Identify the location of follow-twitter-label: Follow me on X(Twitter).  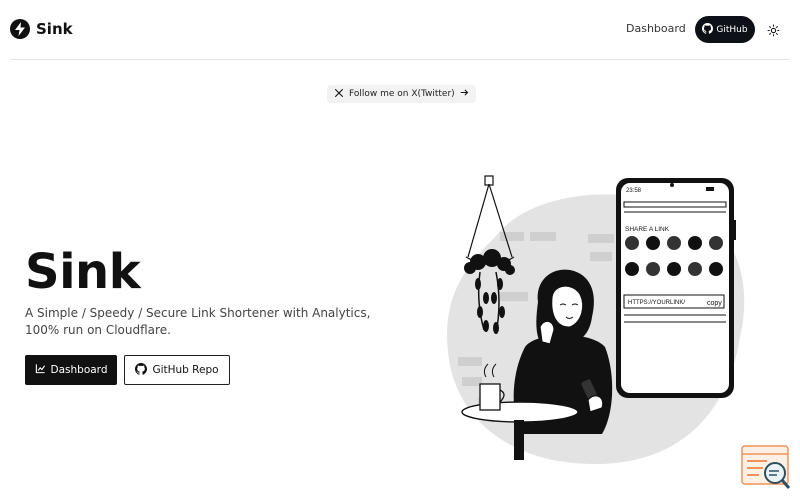
(402, 94).